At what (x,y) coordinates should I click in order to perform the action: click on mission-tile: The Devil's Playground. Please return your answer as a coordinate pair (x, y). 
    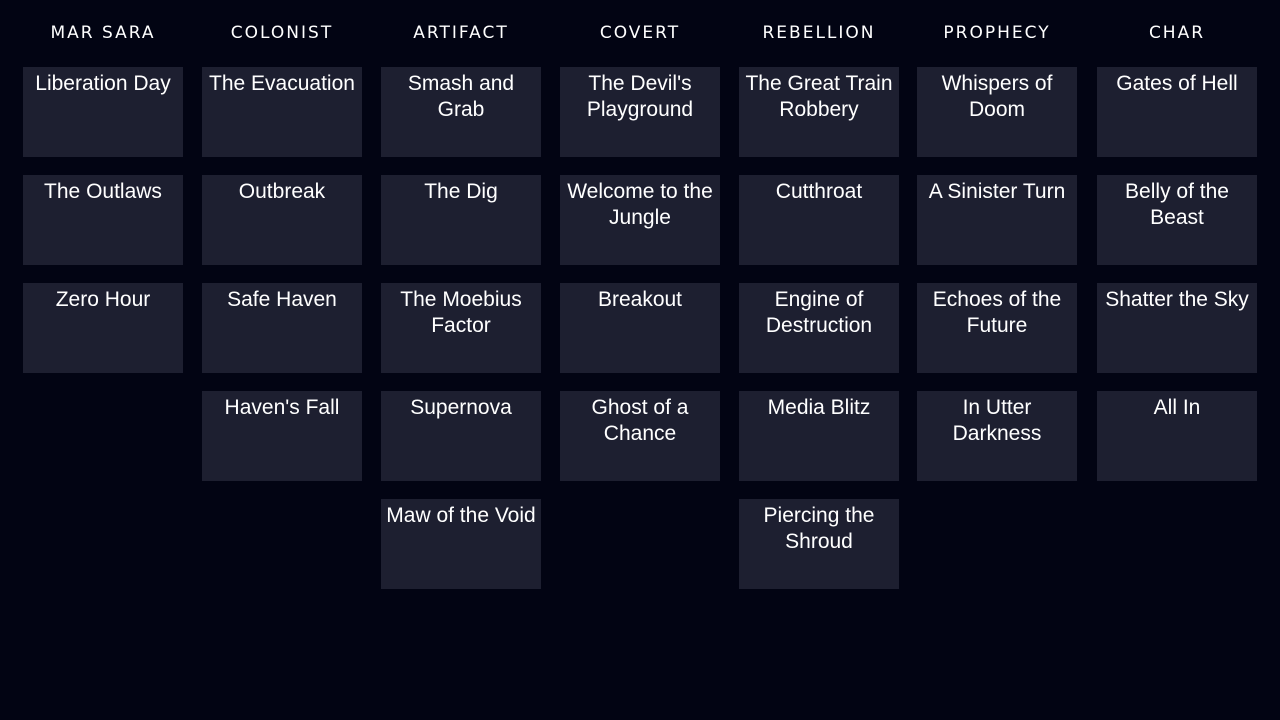
    Looking at the image, I should click on (640, 112).